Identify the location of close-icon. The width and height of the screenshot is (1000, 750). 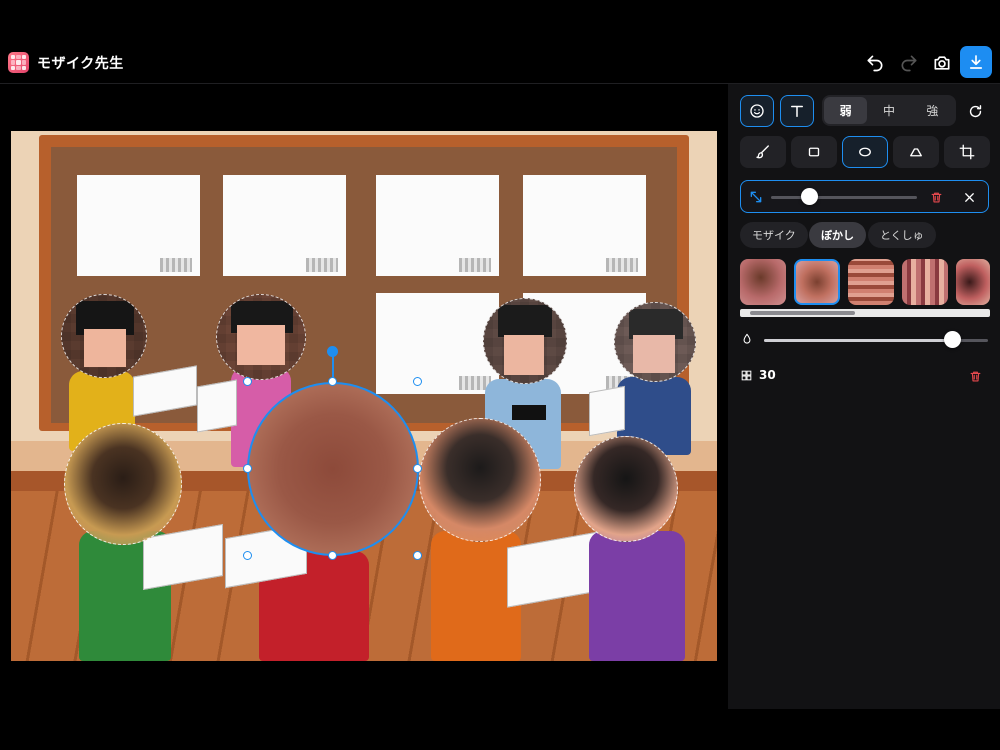
(969, 197).